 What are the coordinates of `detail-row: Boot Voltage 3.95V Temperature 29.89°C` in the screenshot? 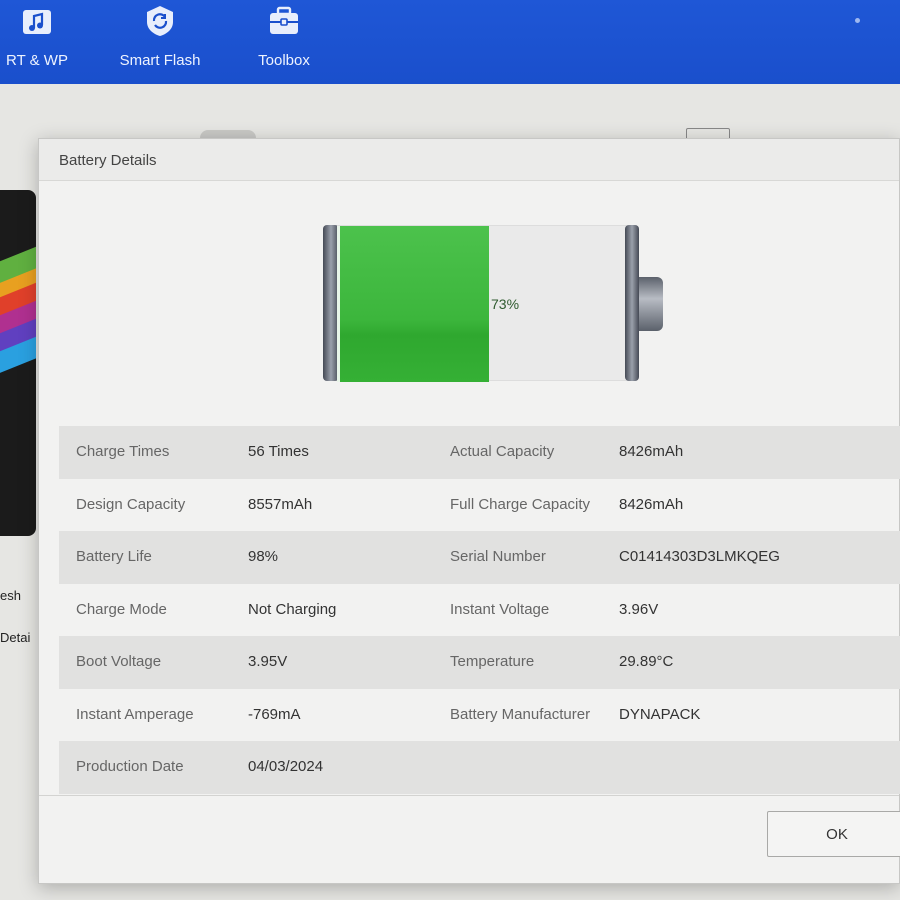 It's located at (479, 662).